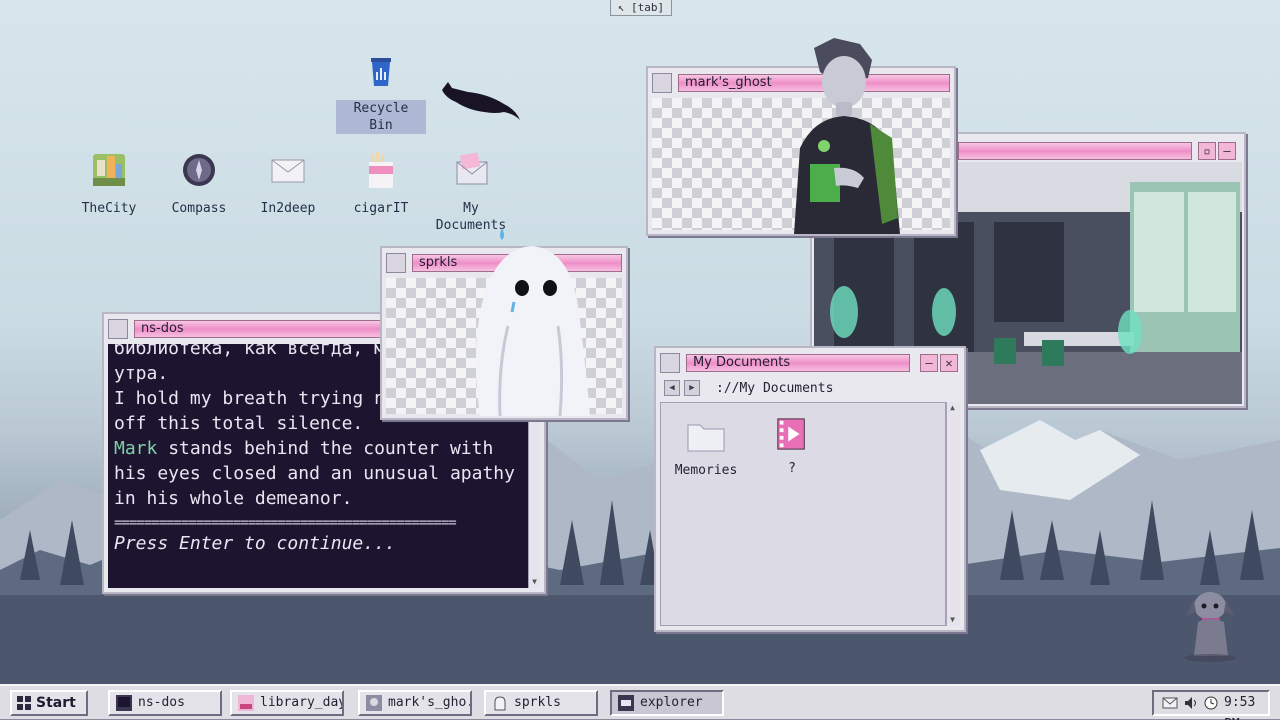 The height and width of the screenshot is (720, 1280). What do you see at coordinates (692, 388) in the screenshot?
I see `forward-button: ▶` at bounding box center [692, 388].